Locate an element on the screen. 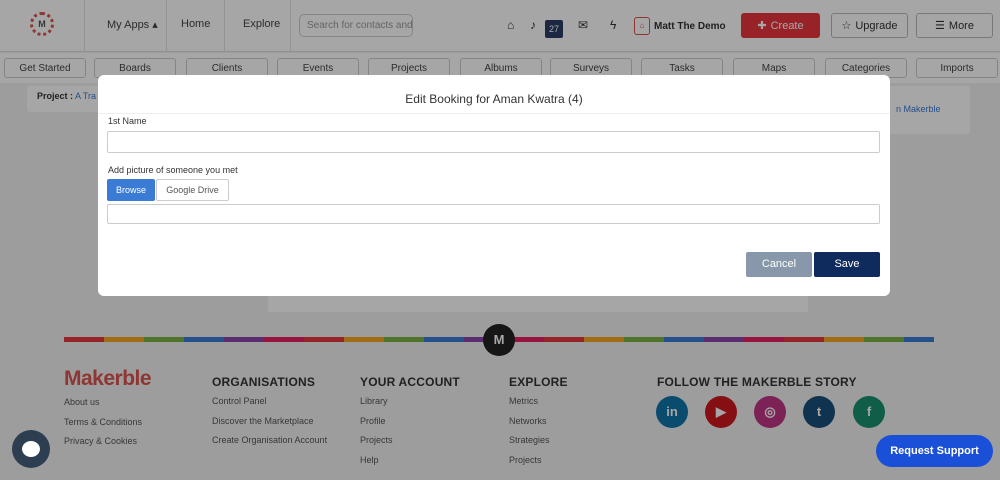 This screenshot has height=480, width=1000. modal-title: Edit Booking for Aman Kwatra (4) is located at coordinates (494, 99).